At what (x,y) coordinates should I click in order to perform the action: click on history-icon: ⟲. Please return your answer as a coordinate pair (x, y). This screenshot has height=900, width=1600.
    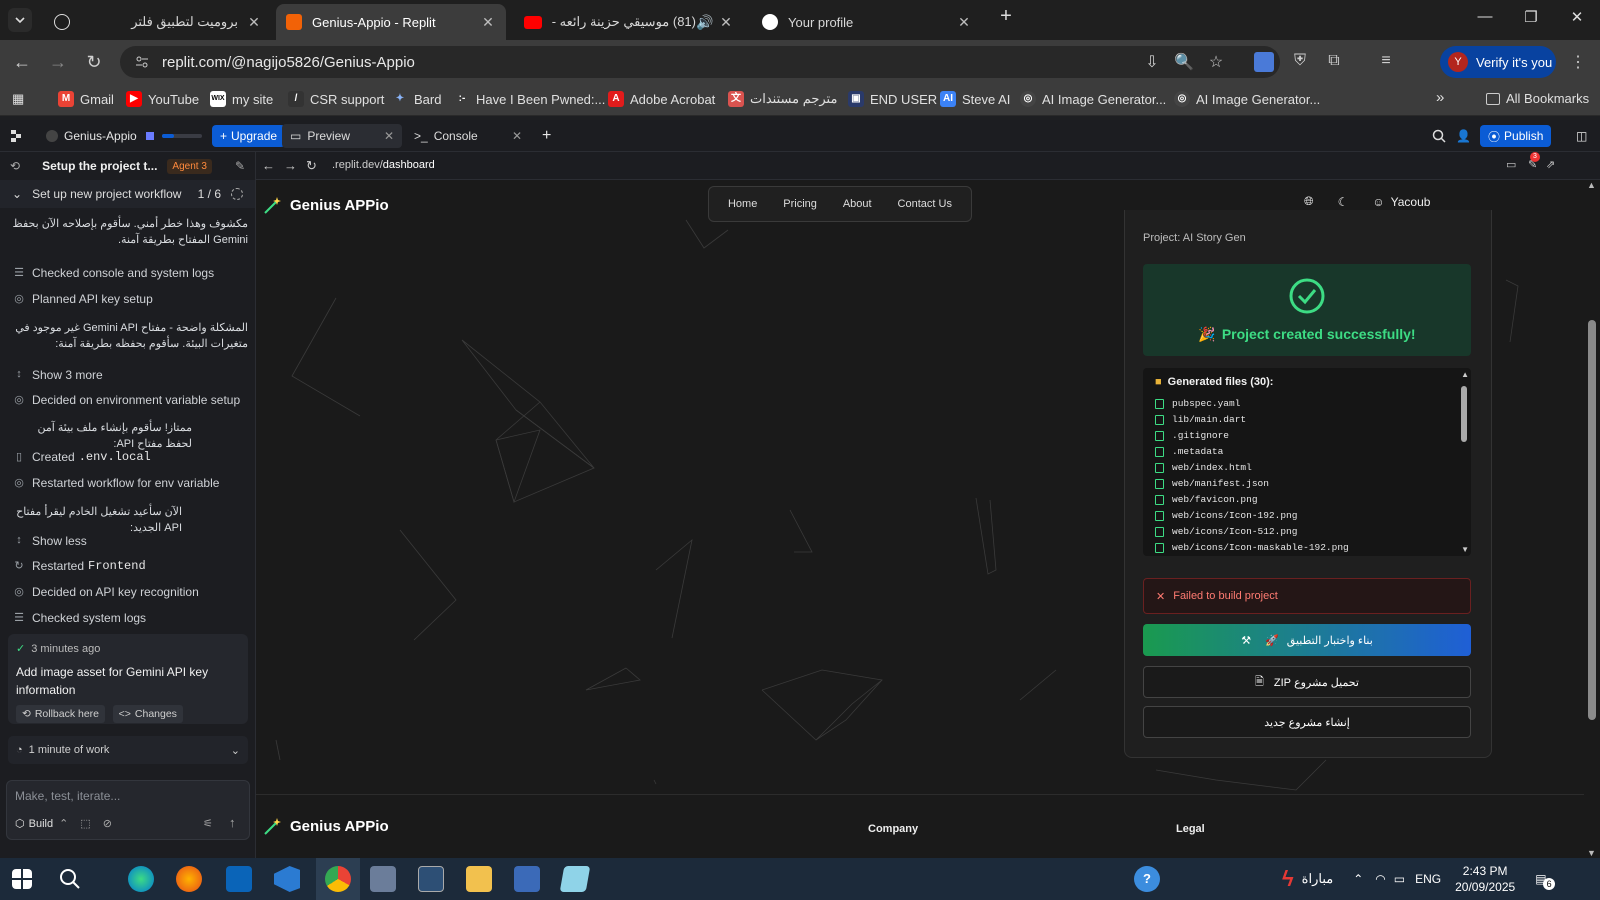
    Looking at the image, I should click on (15, 166).